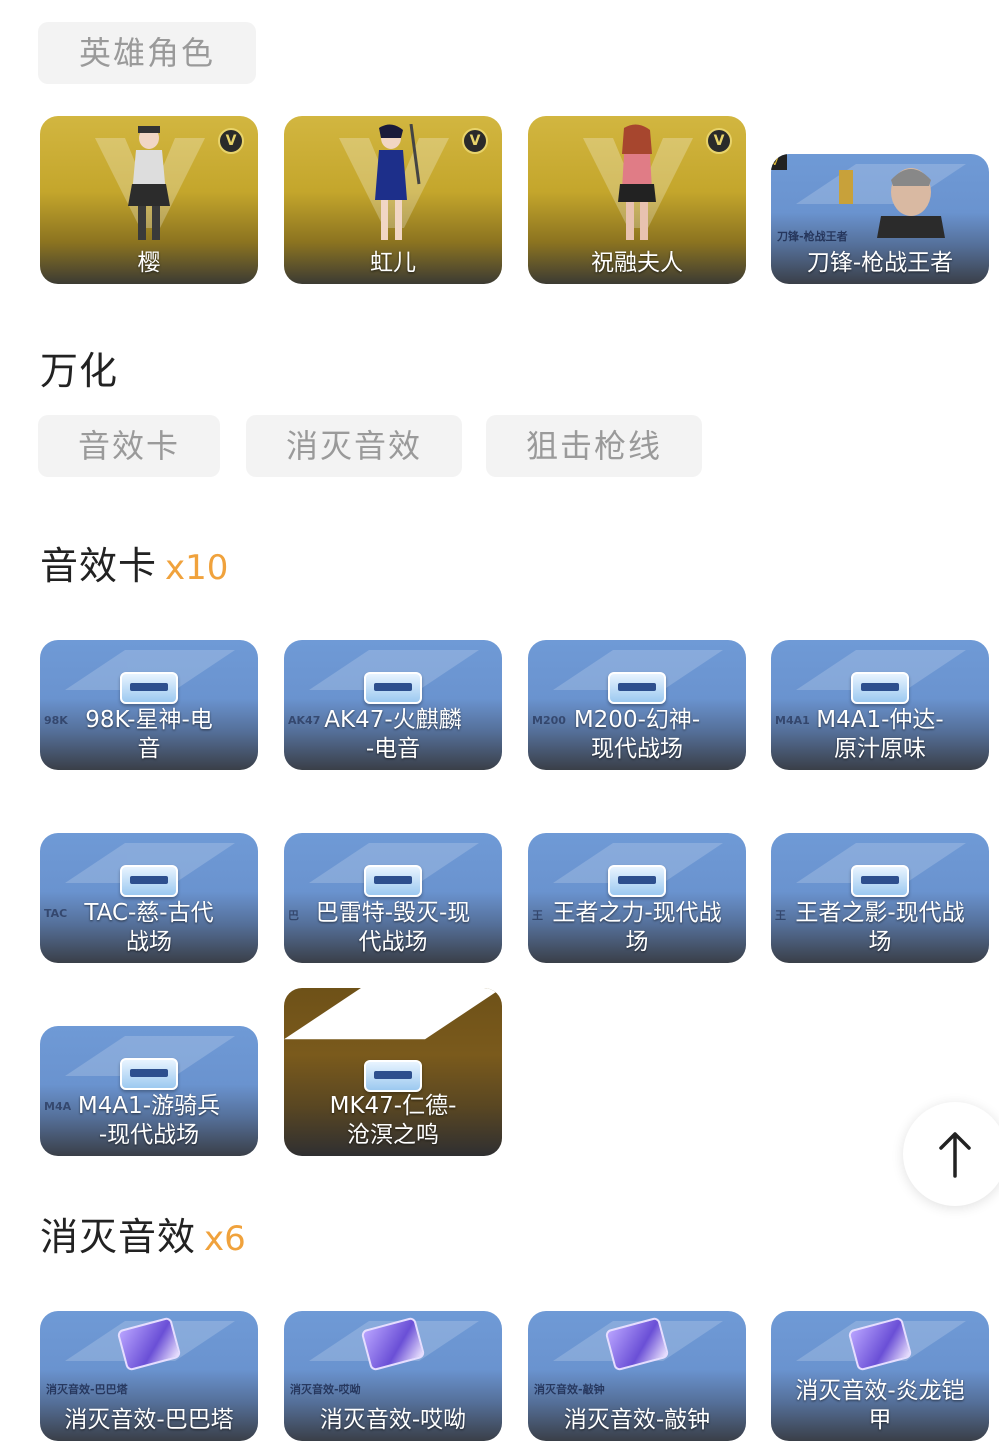  I want to click on hero-card: V 樱, so click(149, 200).